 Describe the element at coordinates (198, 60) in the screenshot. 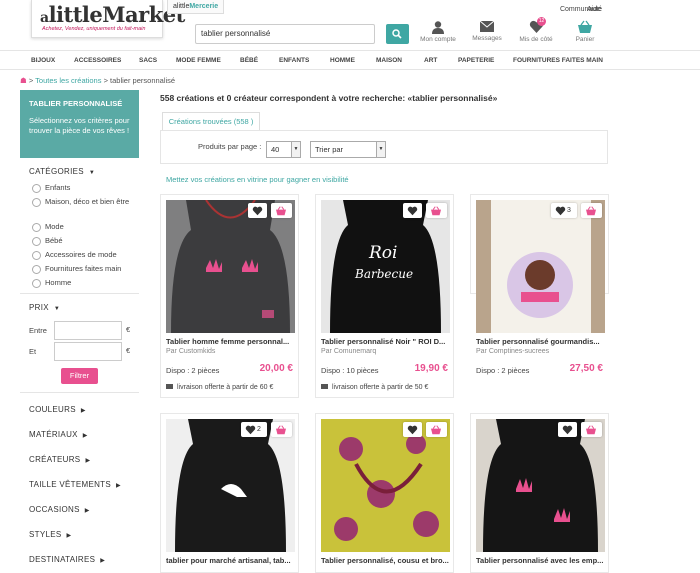

I see `nav-mode-femme: MODE FEMME` at that location.